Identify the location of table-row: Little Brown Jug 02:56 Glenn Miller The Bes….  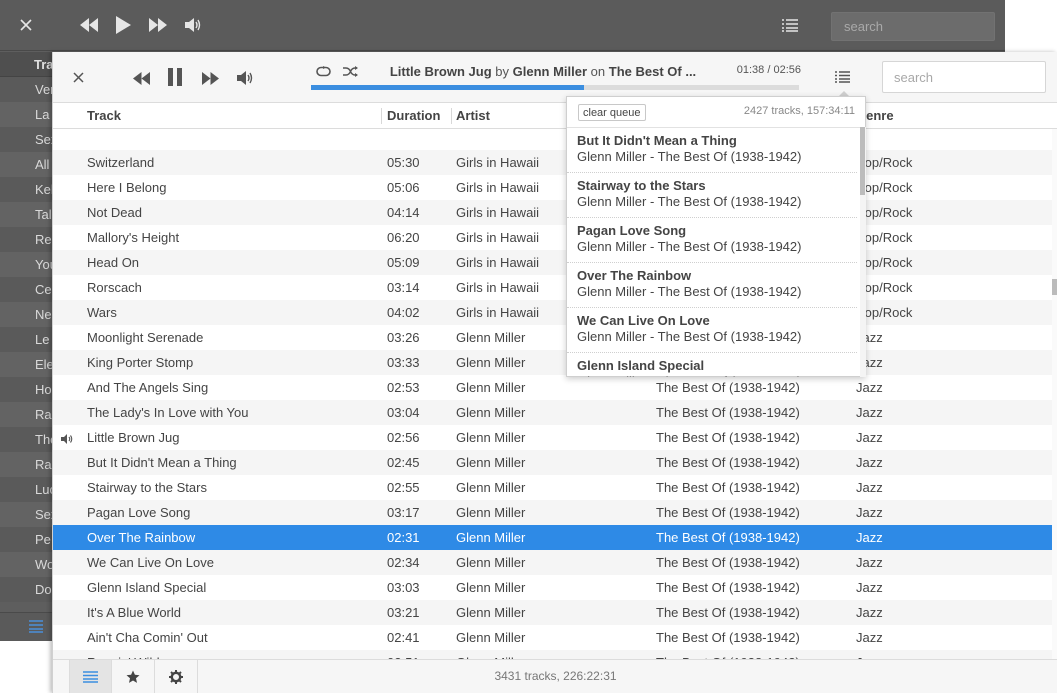
(552, 437).